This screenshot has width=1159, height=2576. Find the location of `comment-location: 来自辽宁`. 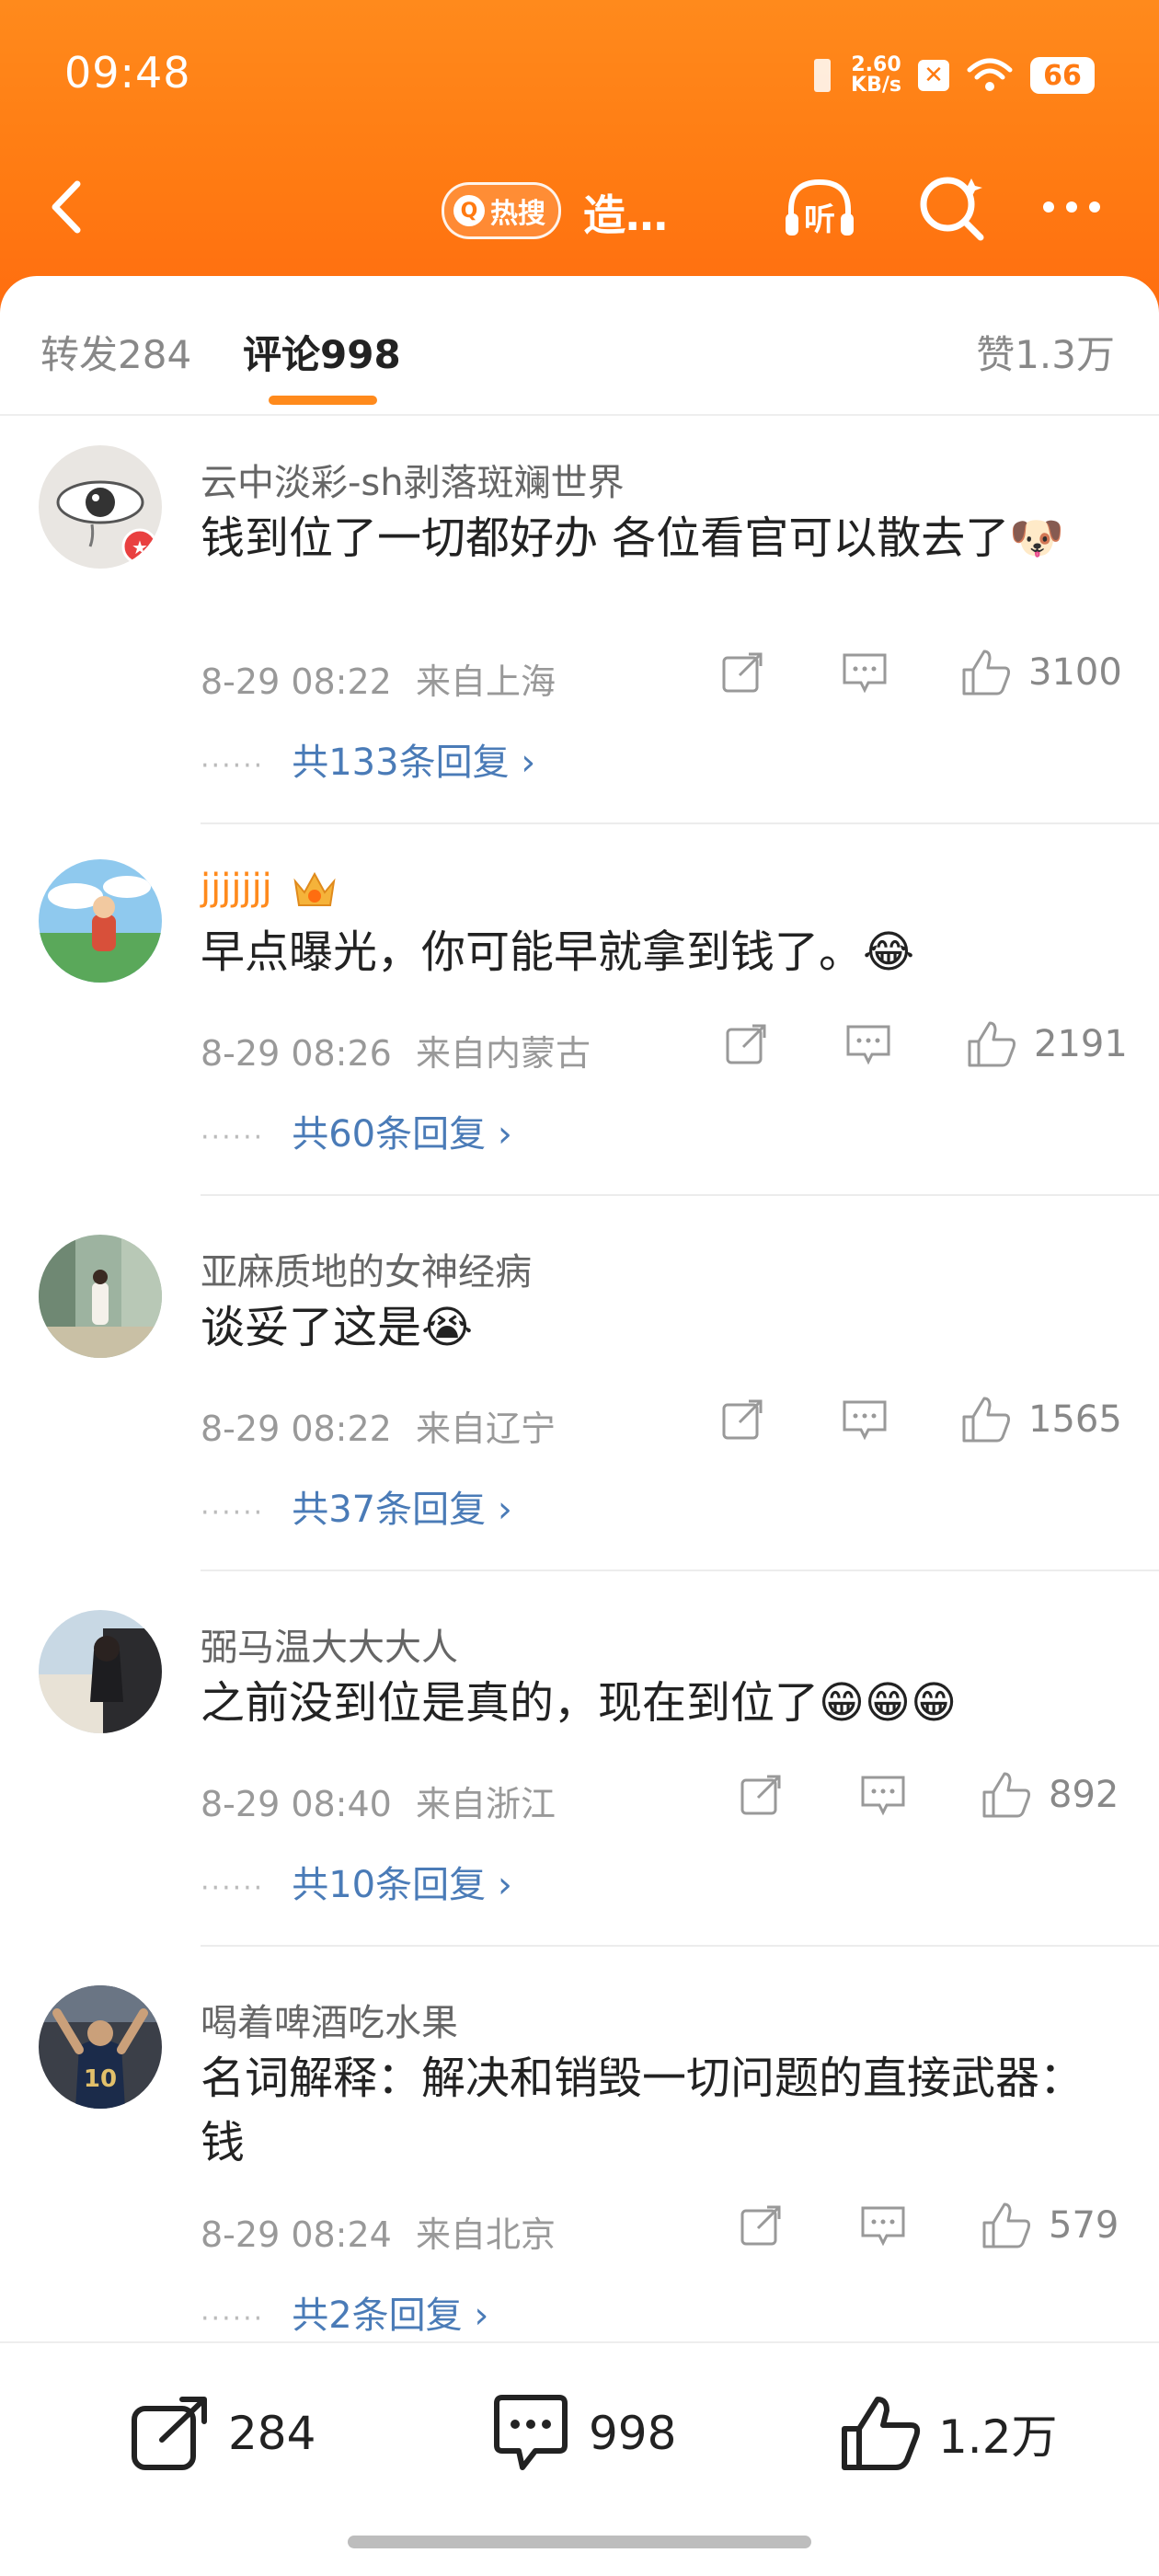

comment-location: 来自辽宁 is located at coordinates (485, 1429).